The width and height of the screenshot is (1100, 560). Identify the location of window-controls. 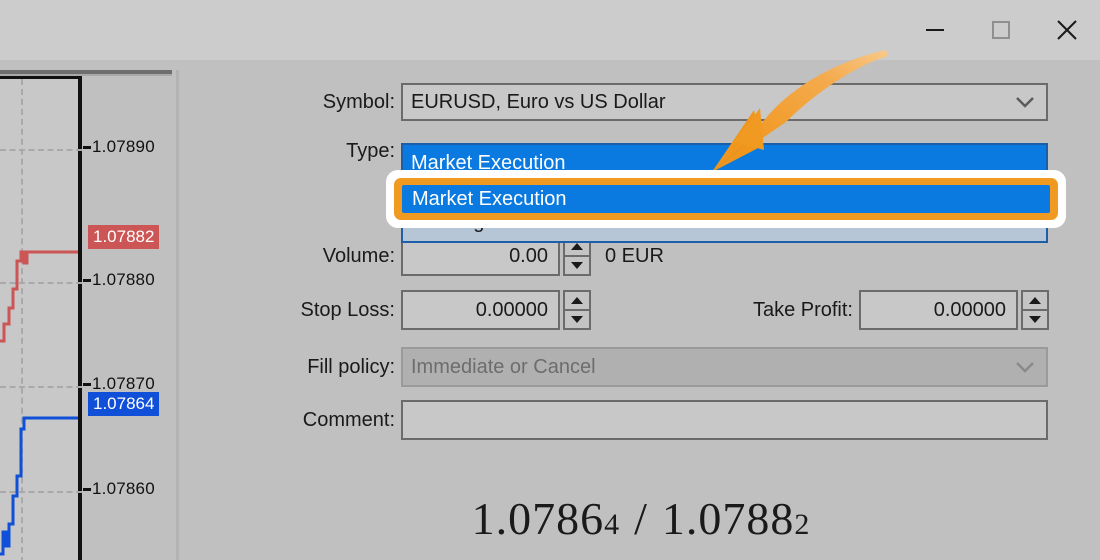
(1001, 30).